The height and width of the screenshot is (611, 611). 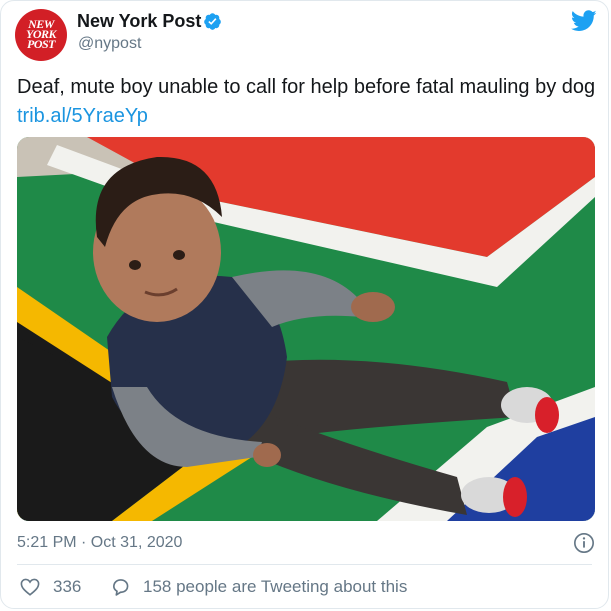 What do you see at coordinates (275, 587) in the screenshot?
I see `conversation-link: 158 people are Tweeting about this` at bounding box center [275, 587].